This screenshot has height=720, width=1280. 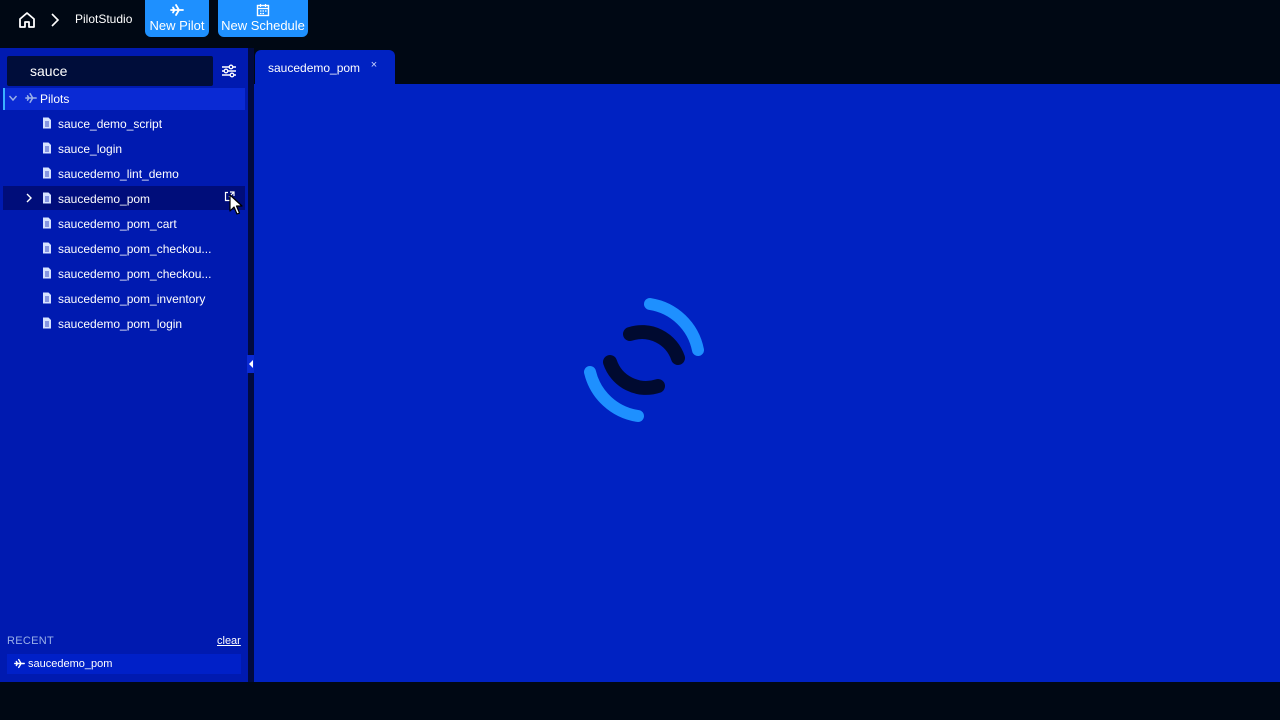 I want to click on new-schedule-label: New Schedule, so click(x=263, y=25).